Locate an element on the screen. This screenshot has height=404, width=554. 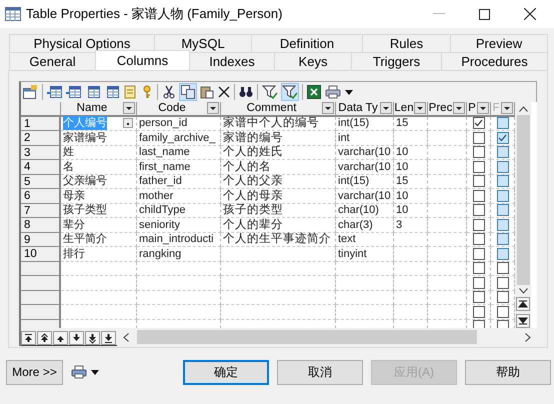
key-icon is located at coordinates (147, 92).